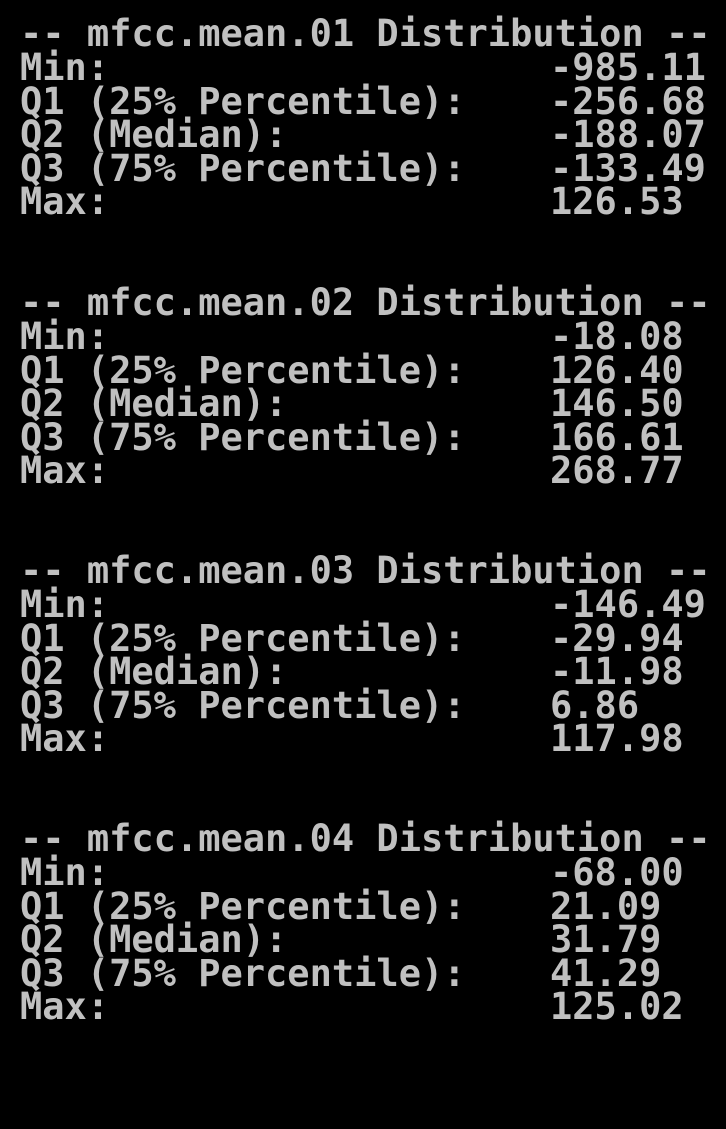  I want to click on stat-row-max: Max: 125.02, so click(365, 1006).